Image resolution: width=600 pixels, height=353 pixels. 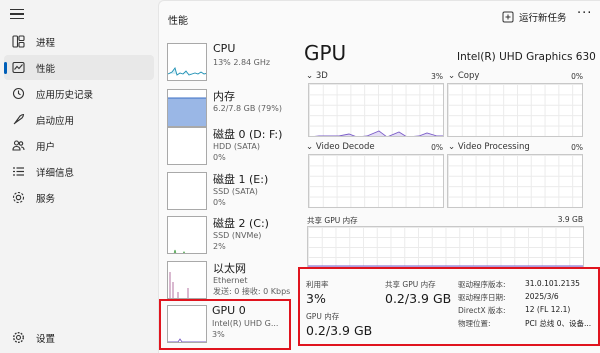 I want to click on device-usage: 3%, so click(x=218, y=334).